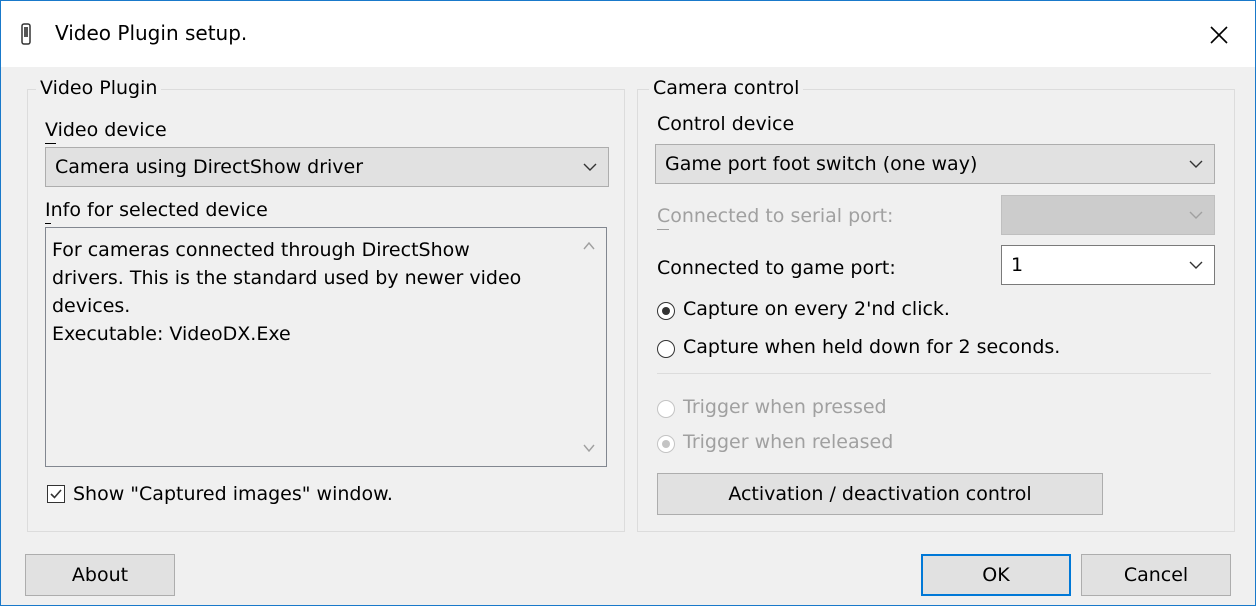 Image resolution: width=1256 pixels, height=606 pixels. What do you see at coordinates (589, 347) in the screenshot?
I see `info-scrollbar` at bounding box center [589, 347].